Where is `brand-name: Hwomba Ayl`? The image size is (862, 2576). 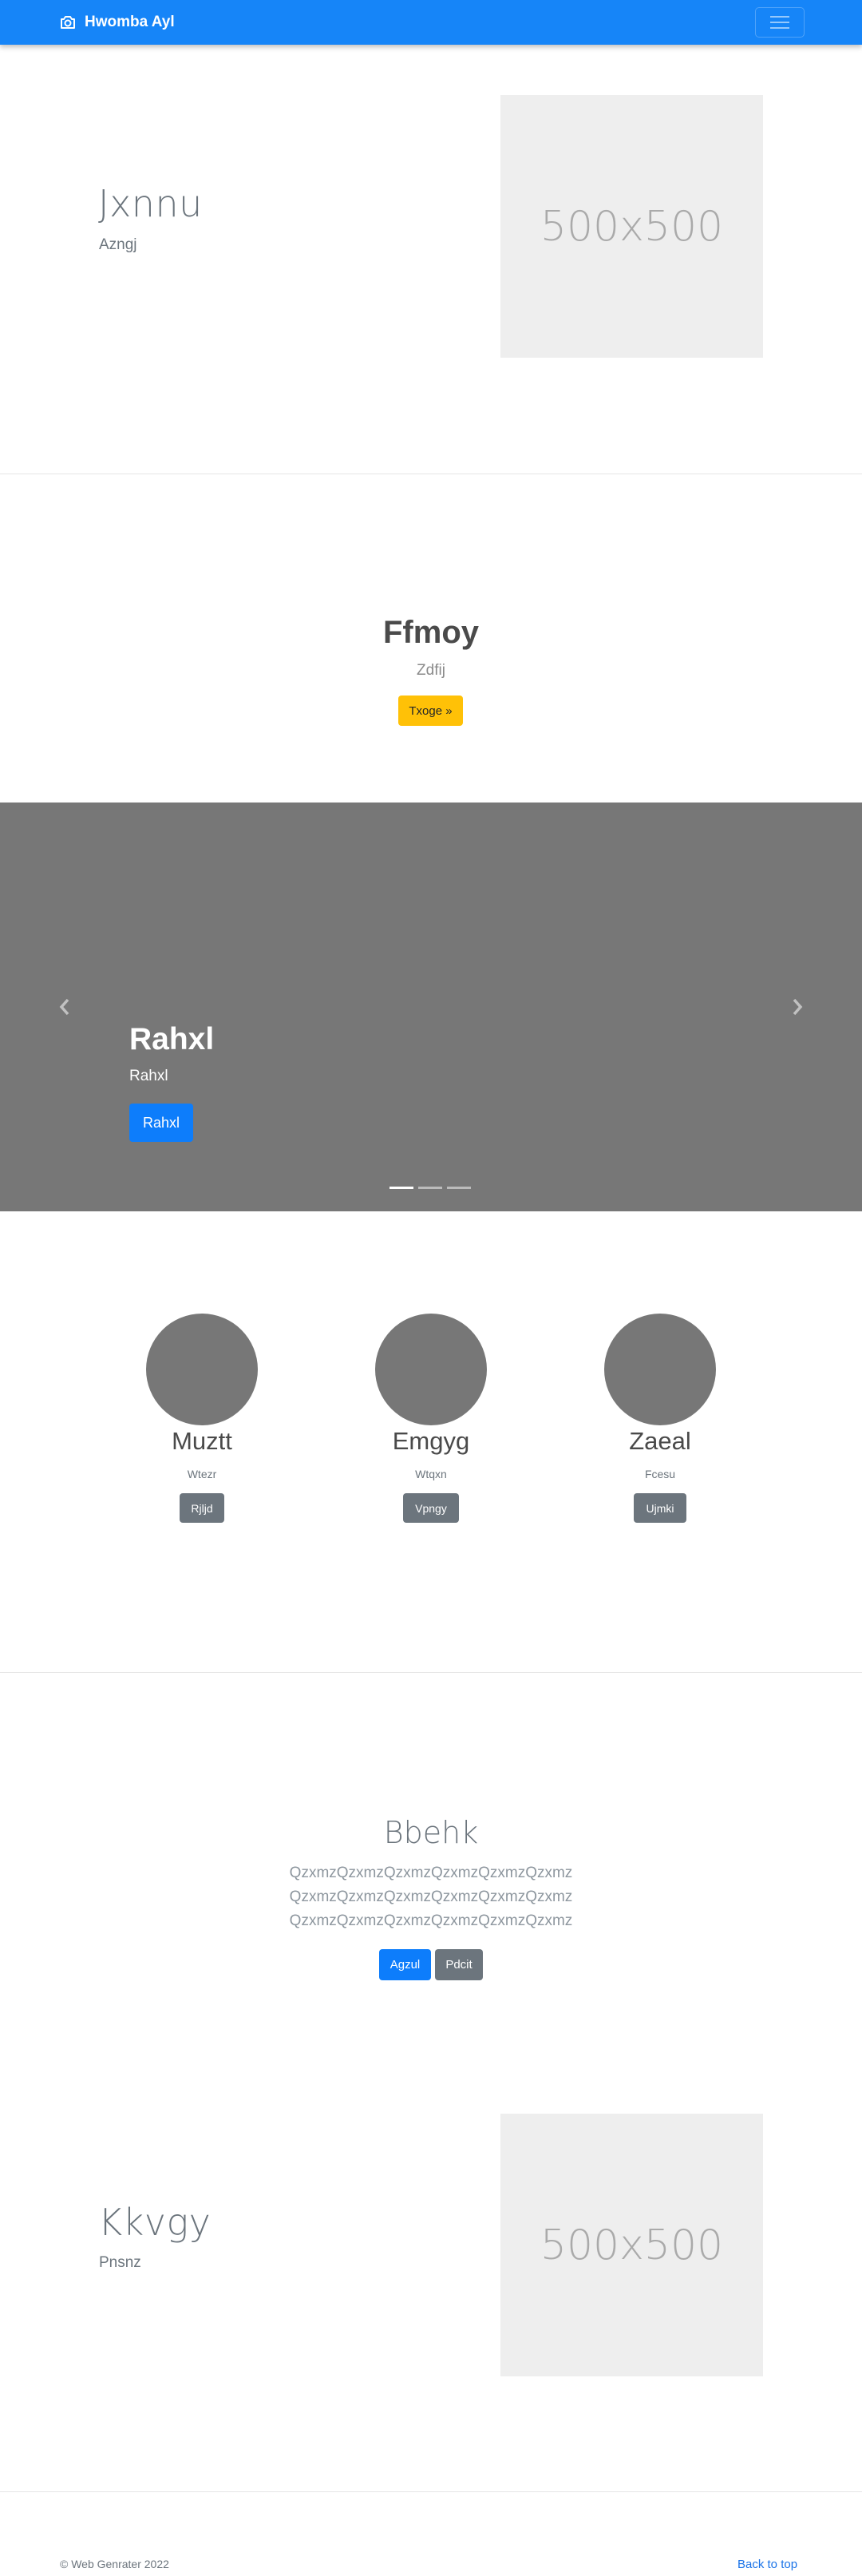 brand-name: Hwomba Ayl is located at coordinates (130, 22).